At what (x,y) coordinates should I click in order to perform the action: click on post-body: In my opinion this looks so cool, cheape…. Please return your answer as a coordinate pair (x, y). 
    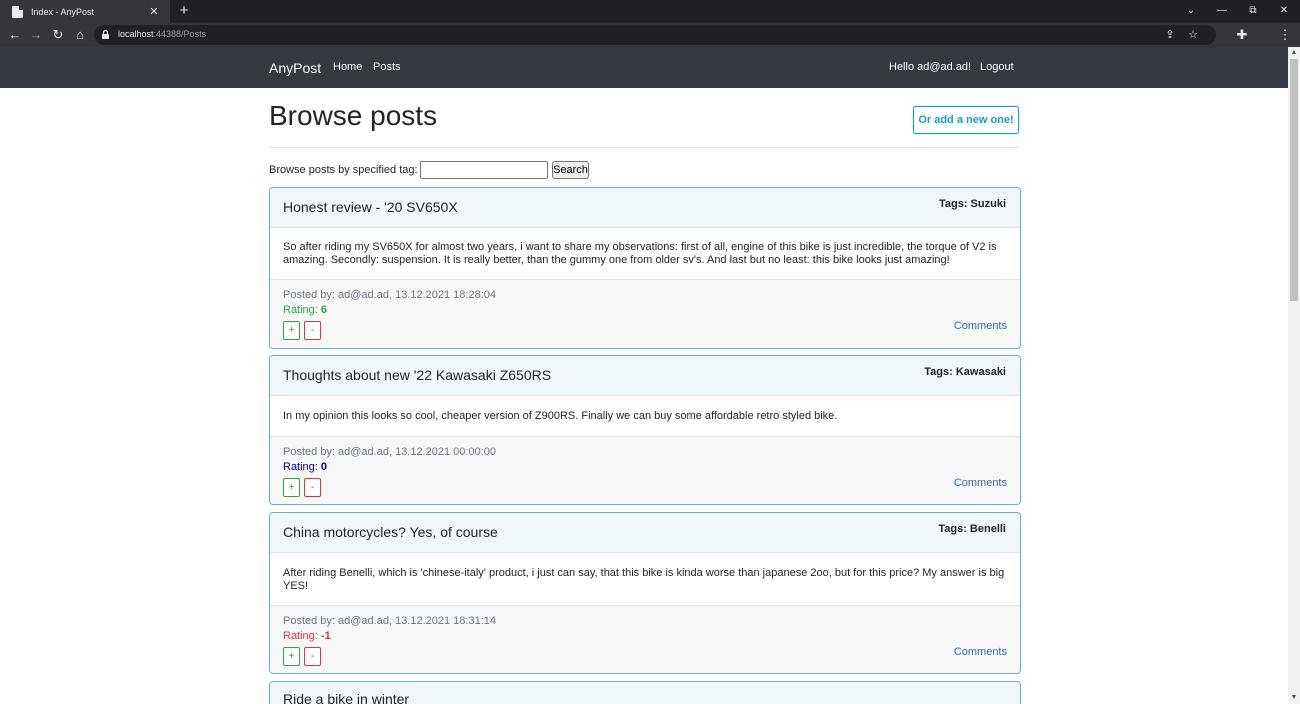
    Looking at the image, I should click on (560, 416).